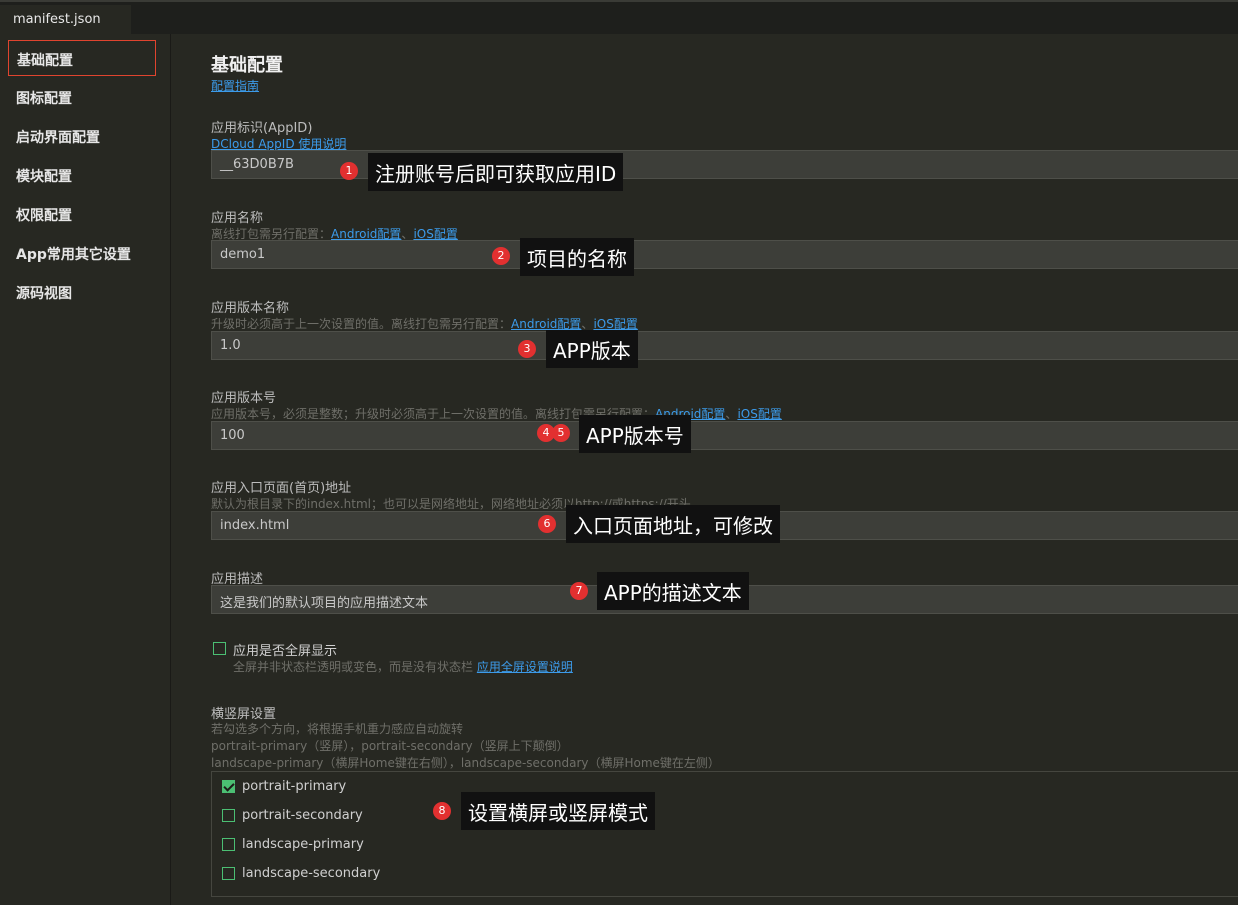 This screenshot has height=905, width=1238. Describe the element at coordinates (496, 172) in the screenshot. I see `annotation-callout-1: 注册账号后即可获取应用ID` at that location.